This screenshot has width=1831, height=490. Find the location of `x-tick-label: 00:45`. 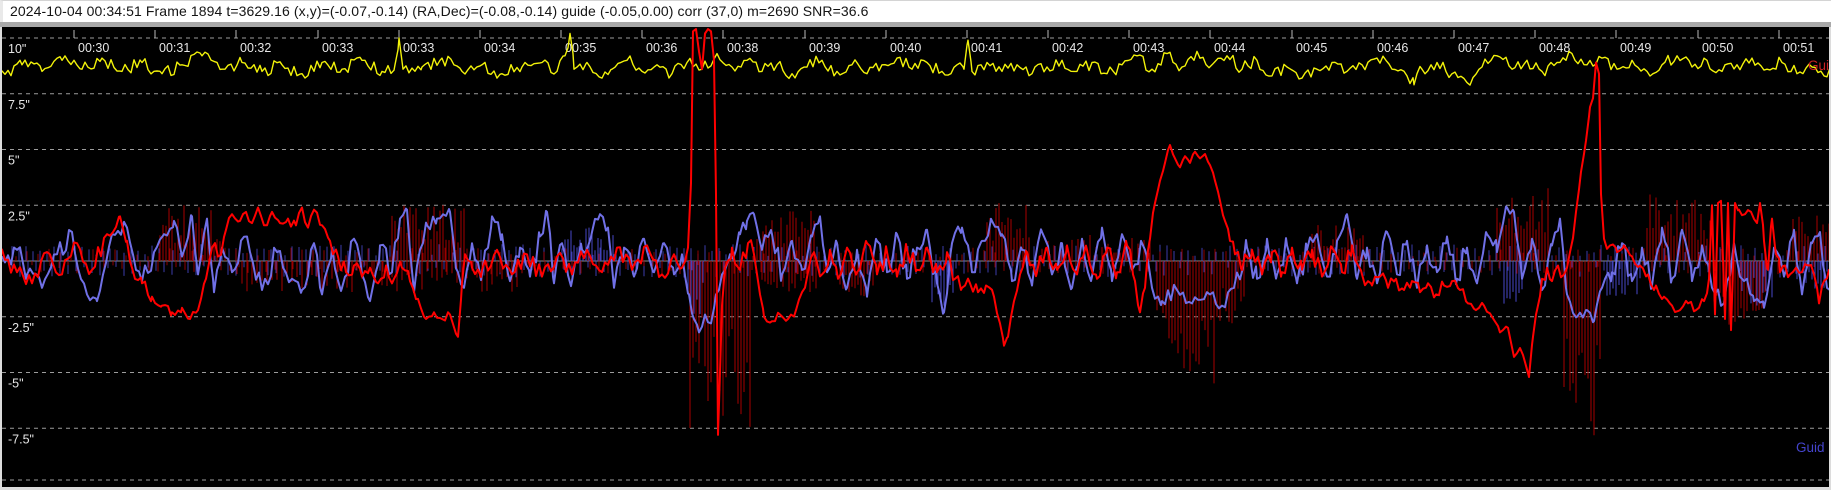

x-tick-label: 00:45 is located at coordinates (1311, 48).